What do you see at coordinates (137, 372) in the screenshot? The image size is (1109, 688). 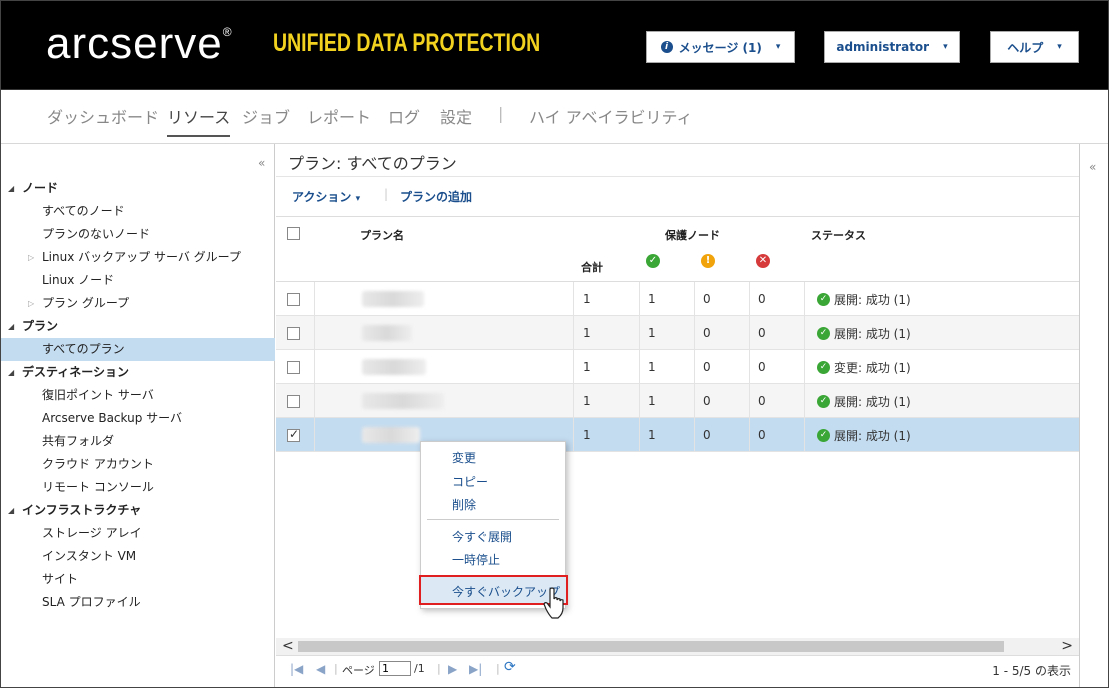 I see `tree-category: ◢ デスティネーション` at bounding box center [137, 372].